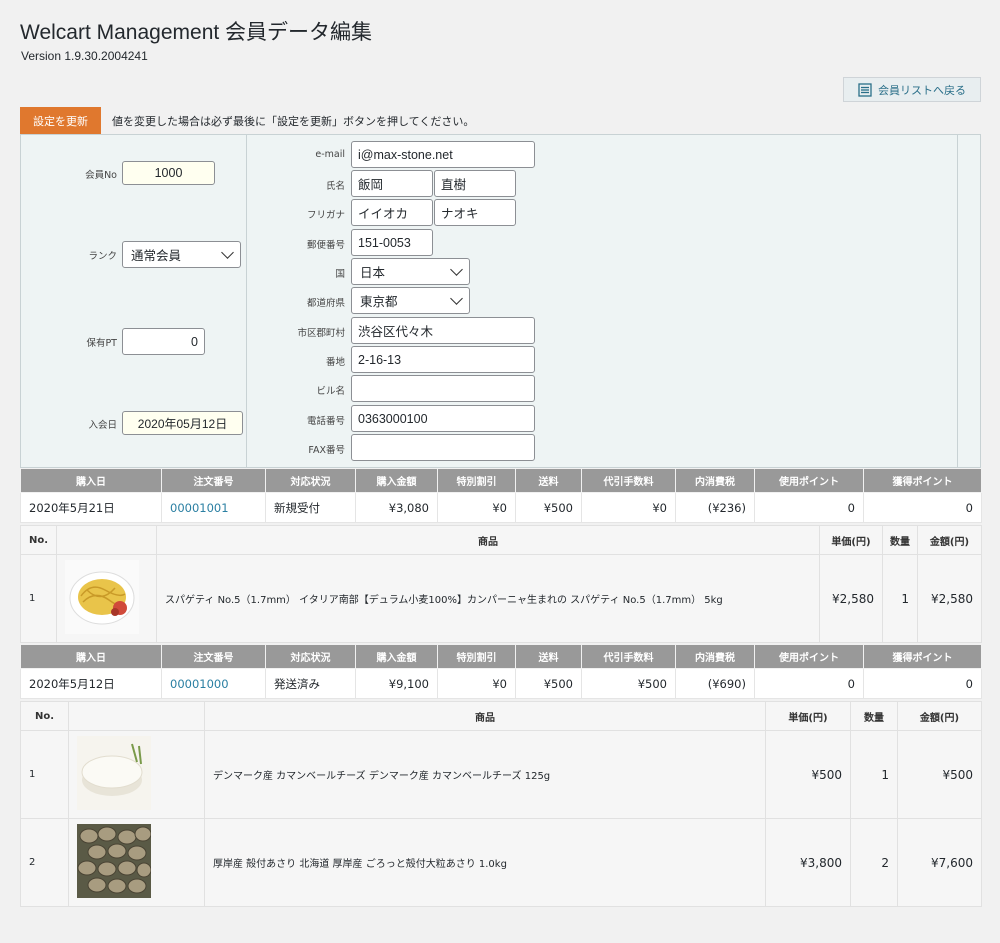 The image size is (1000, 943). I want to click on last-name-field: 飯岡, so click(392, 183).